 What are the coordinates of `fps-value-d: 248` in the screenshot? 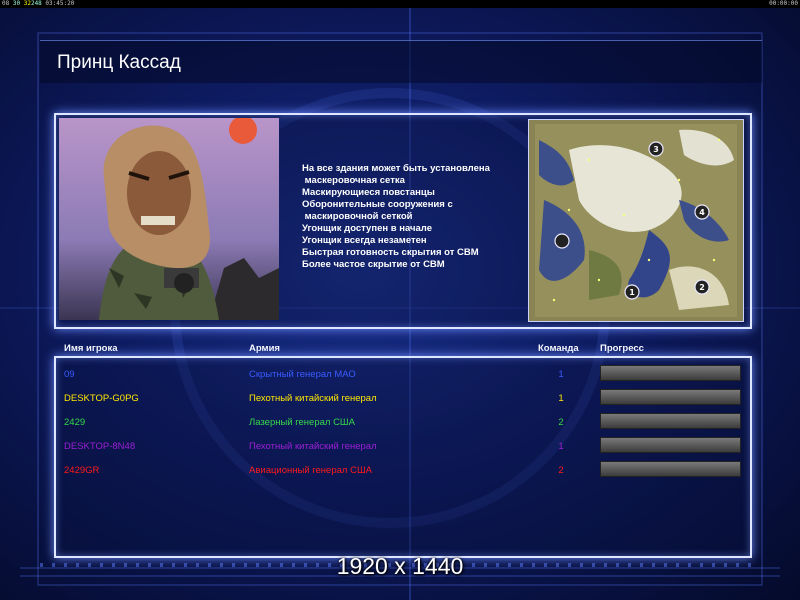 It's located at (36, 3).